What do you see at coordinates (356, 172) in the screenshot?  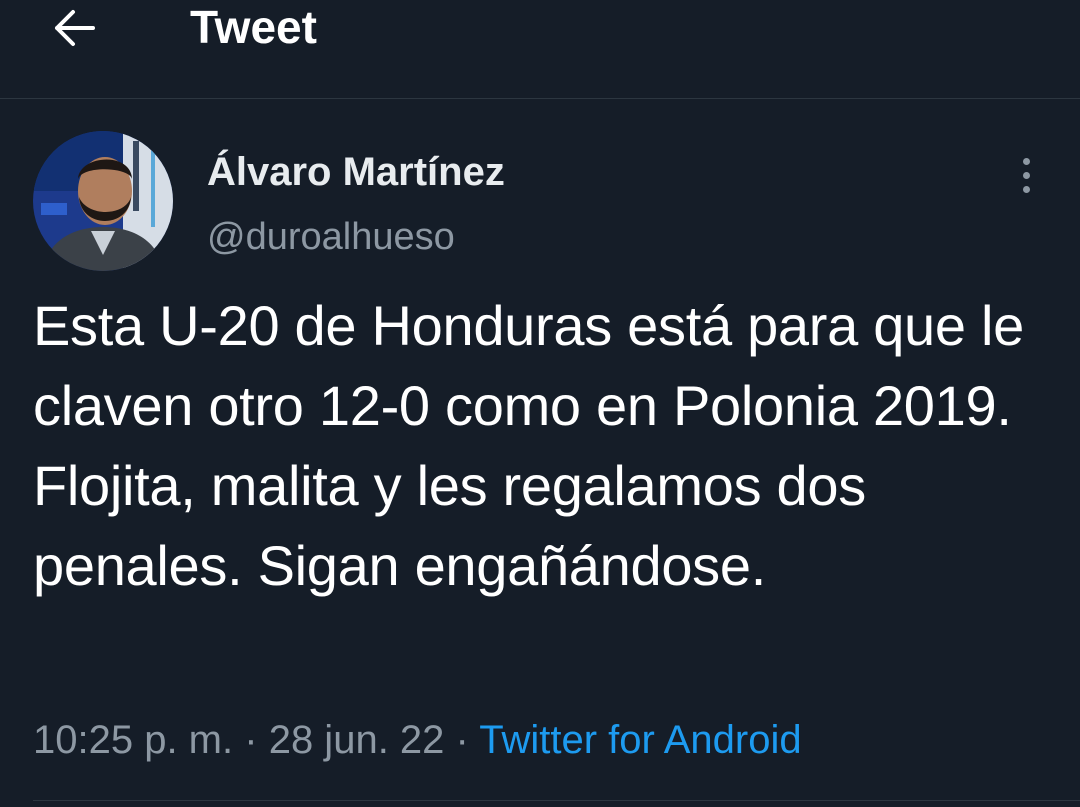 I see `author-name: Álvaro Martínez` at bounding box center [356, 172].